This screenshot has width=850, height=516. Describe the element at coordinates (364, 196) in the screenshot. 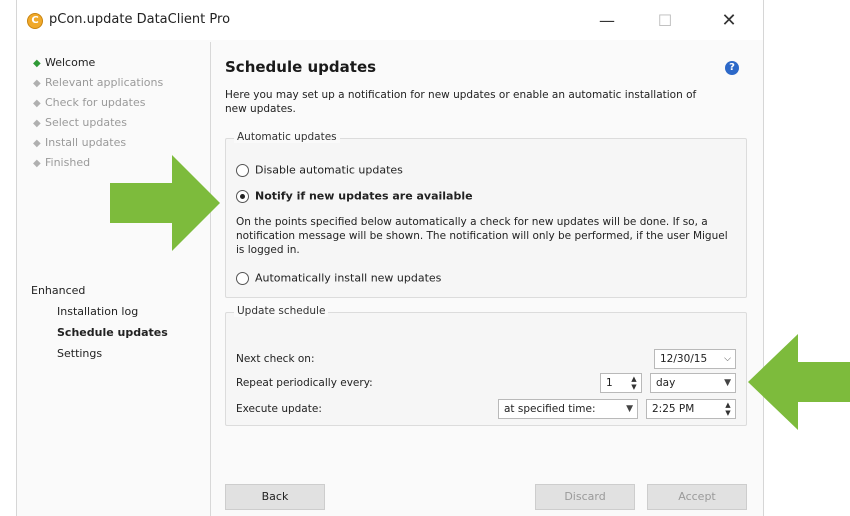

I see `radio-label: Notify if new updates are available` at that location.